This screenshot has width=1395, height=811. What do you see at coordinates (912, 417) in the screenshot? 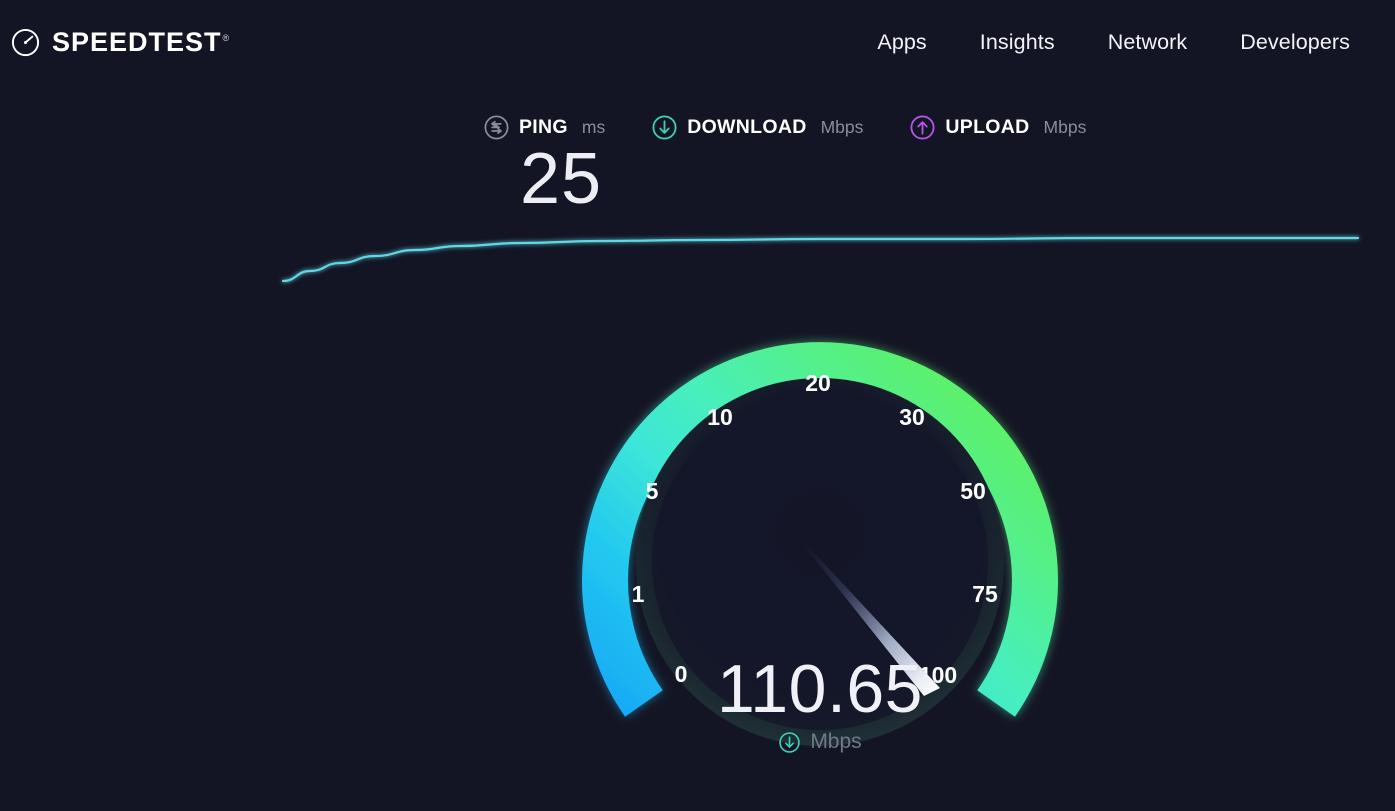
I see `gauge-tick-30: 30` at bounding box center [912, 417].